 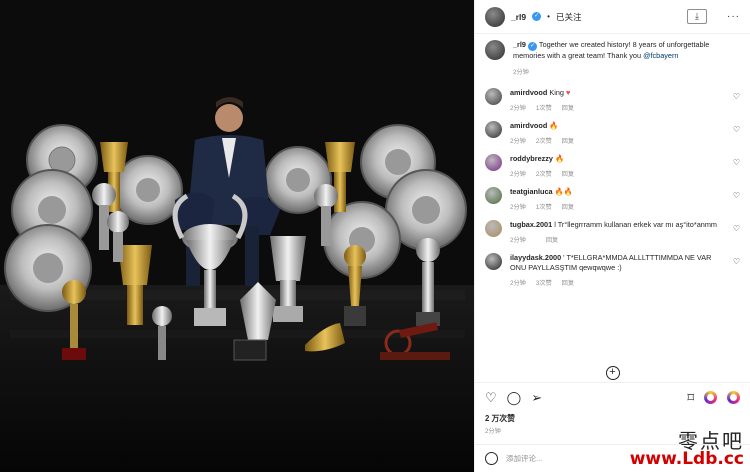 I want to click on follow-status-button: 已关注, so click(x=569, y=17).